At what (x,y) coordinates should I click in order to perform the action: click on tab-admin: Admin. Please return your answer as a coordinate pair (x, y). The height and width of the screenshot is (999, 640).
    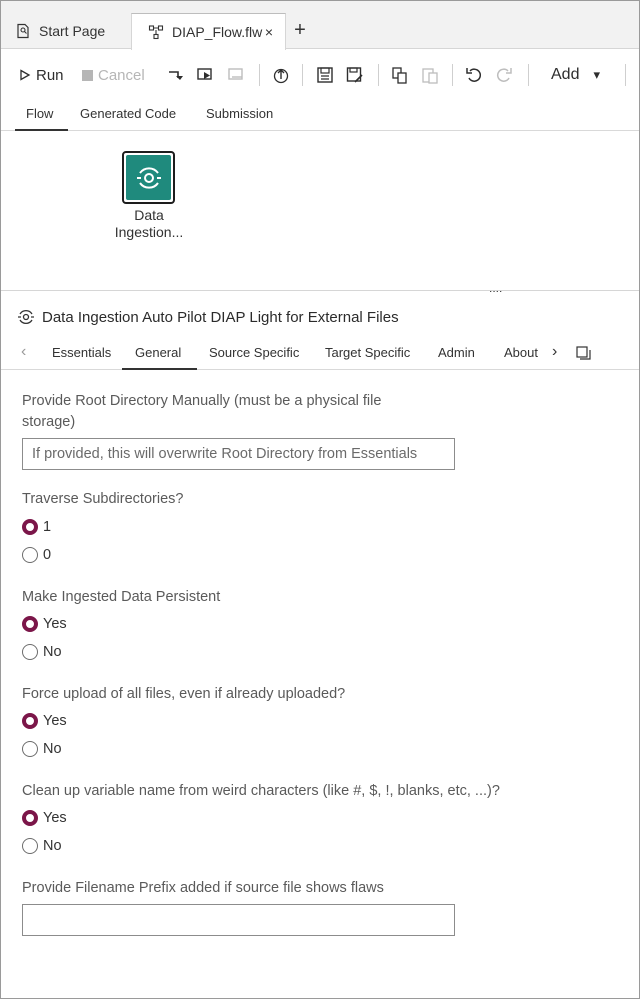
    Looking at the image, I should click on (456, 357).